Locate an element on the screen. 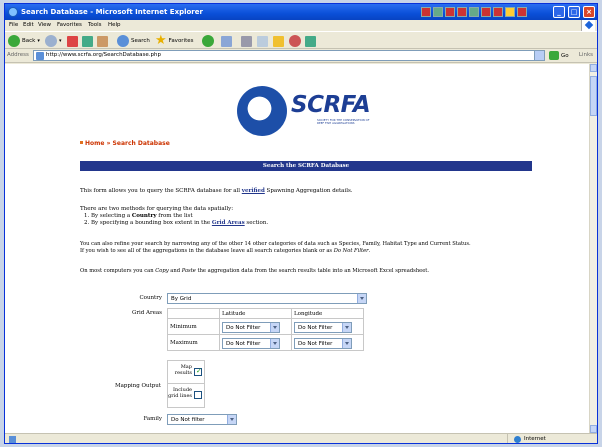 Image resolution: width=602 pixels, height=447 pixels. country-select: By Grid is located at coordinates (267, 298).